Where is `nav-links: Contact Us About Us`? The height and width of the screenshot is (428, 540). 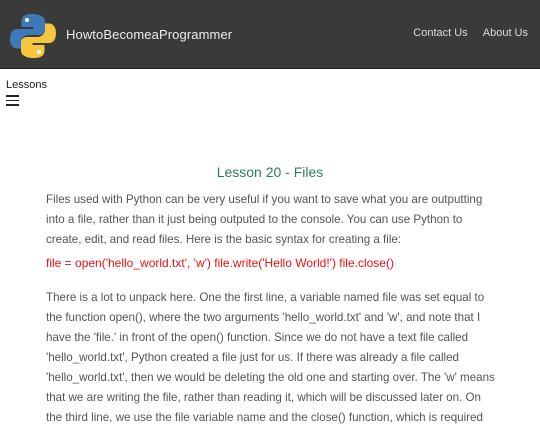 nav-links: Contact Us About Us is located at coordinates (464, 33).